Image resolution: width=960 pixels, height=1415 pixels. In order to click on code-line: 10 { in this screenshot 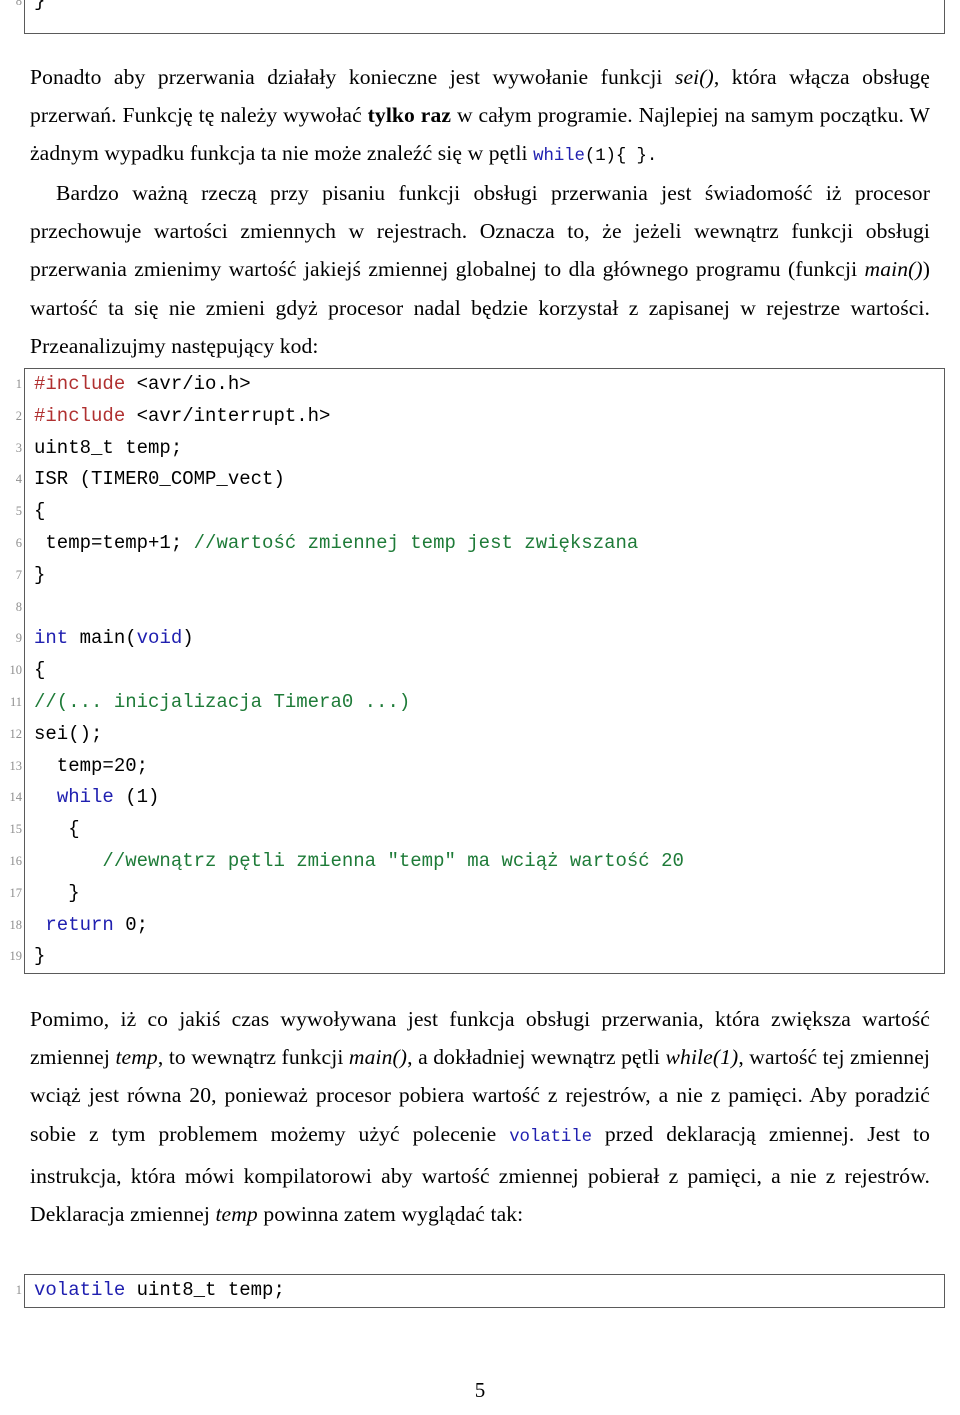, I will do `click(477, 671)`.